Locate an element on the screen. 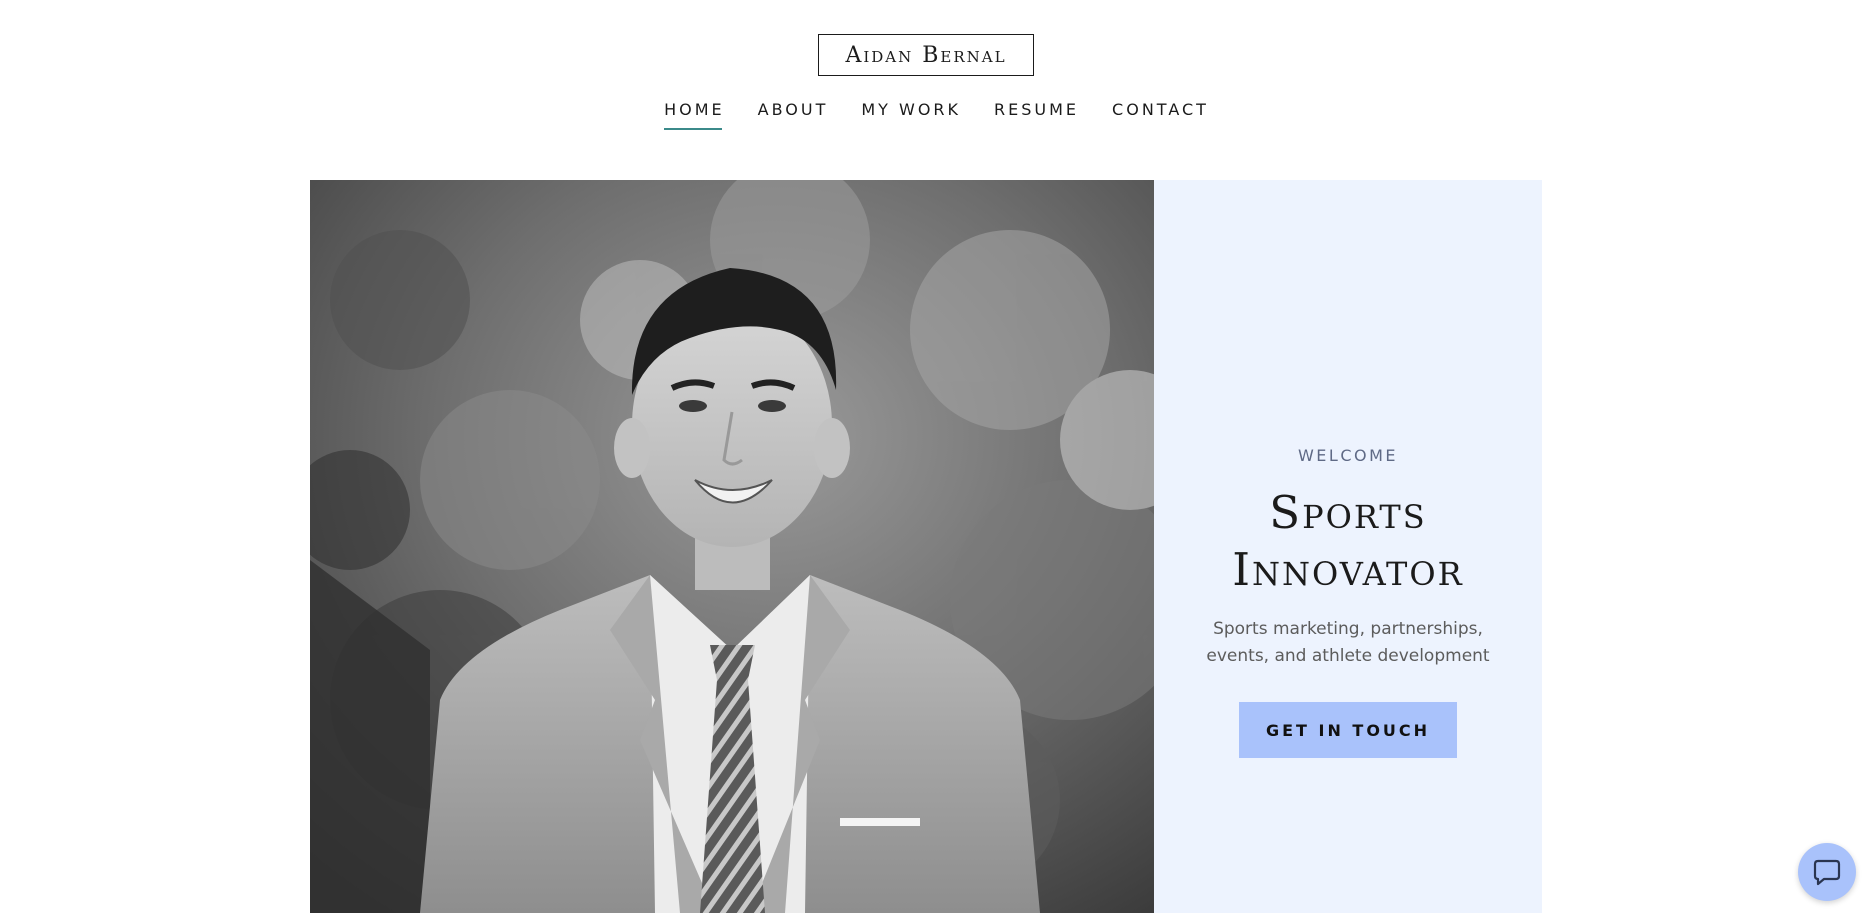  nav-item-resume: RESUME is located at coordinates (1036, 115).